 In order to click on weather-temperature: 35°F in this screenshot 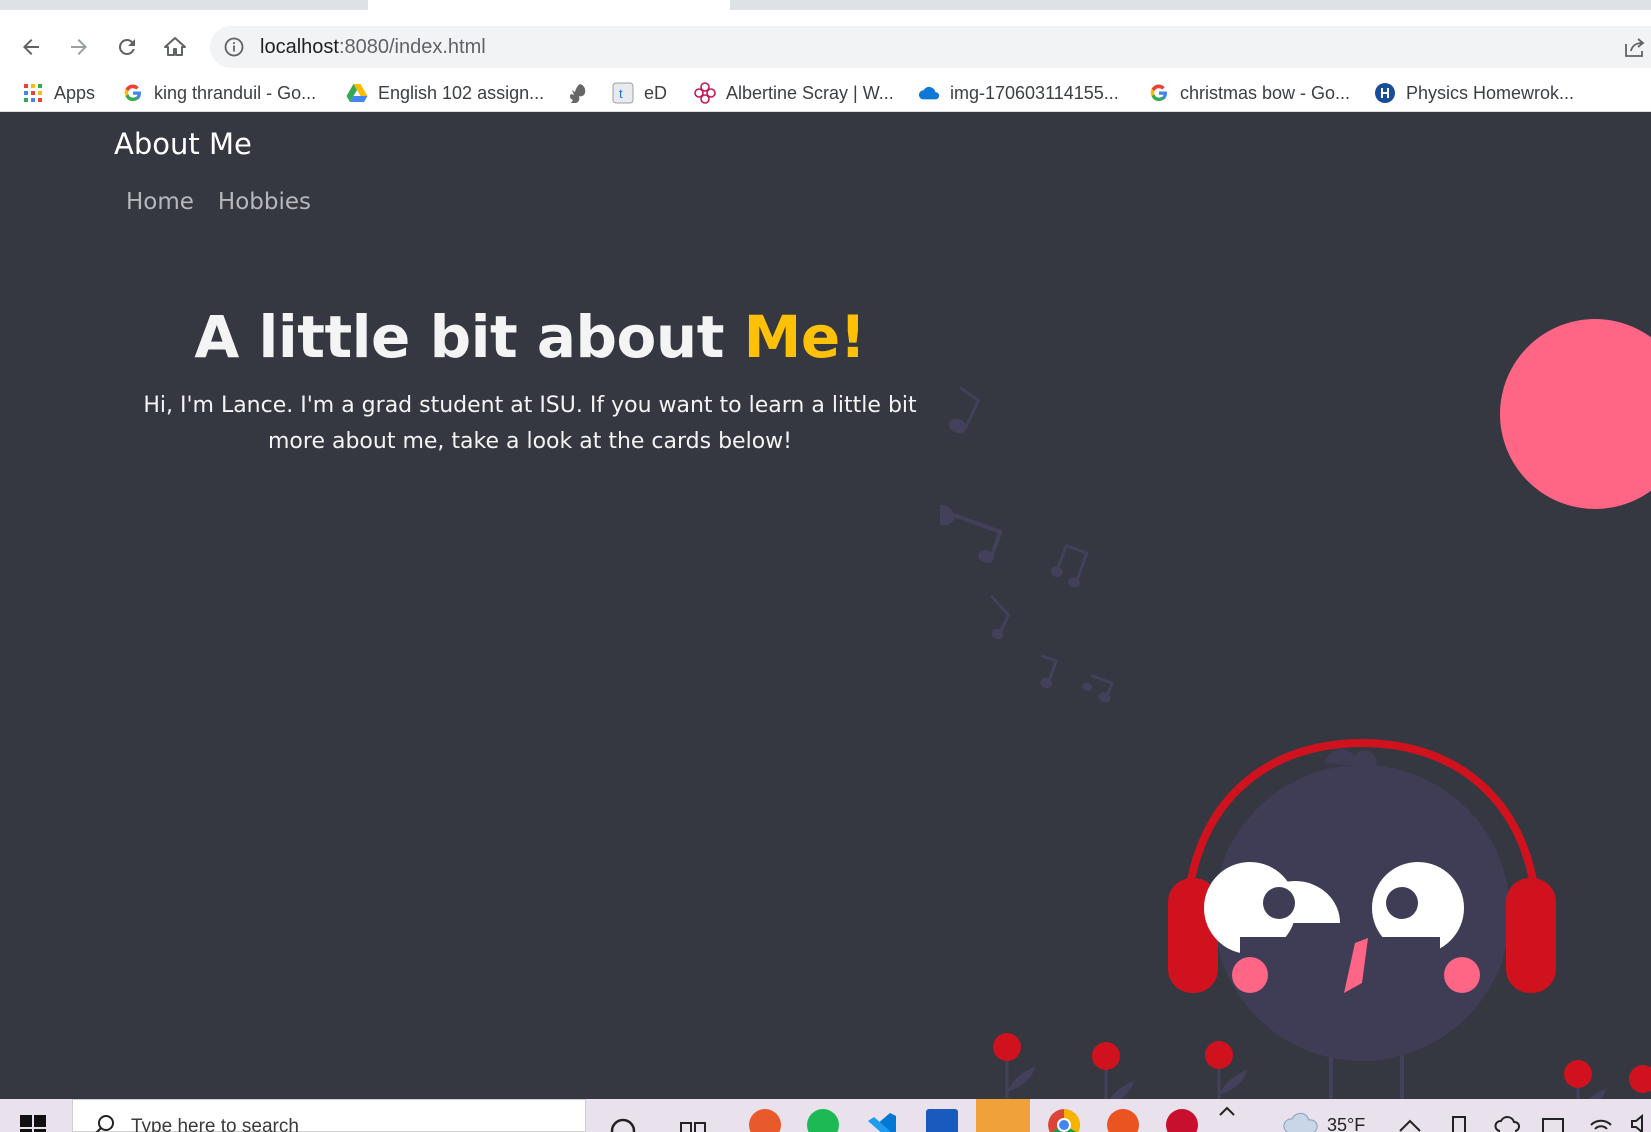, I will do `click(1346, 1123)`.